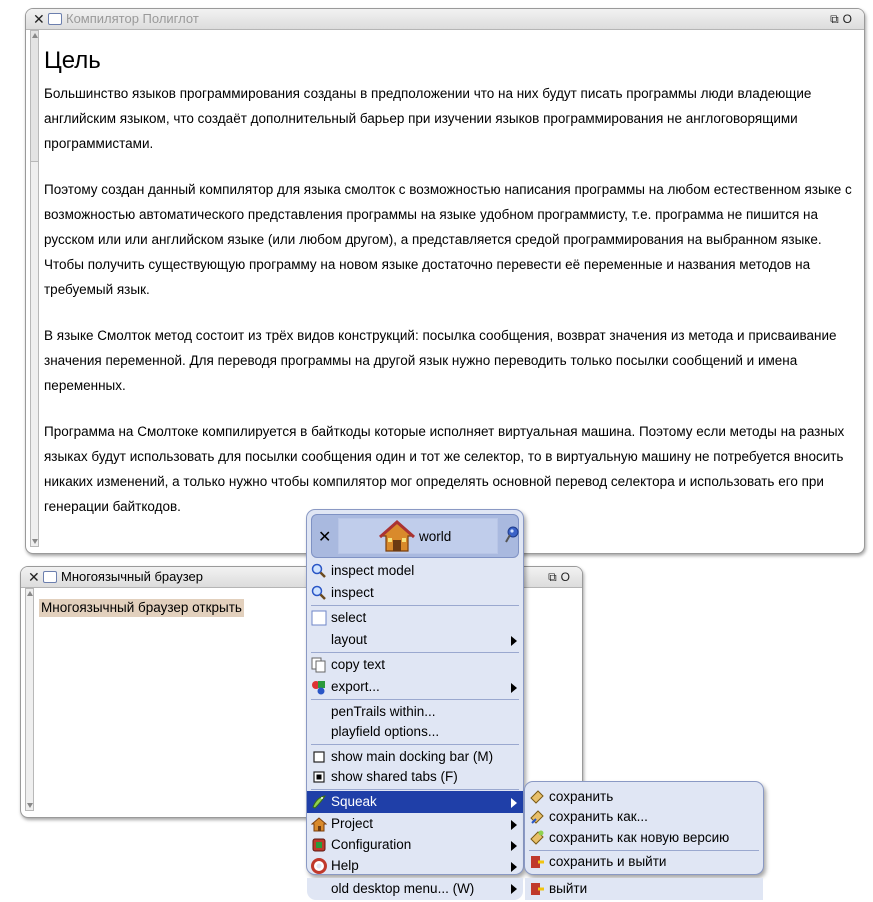 The width and height of the screenshot is (873, 902). What do you see at coordinates (72, 60) in the screenshot?
I see `page-heading: Цель` at bounding box center [72, 60].